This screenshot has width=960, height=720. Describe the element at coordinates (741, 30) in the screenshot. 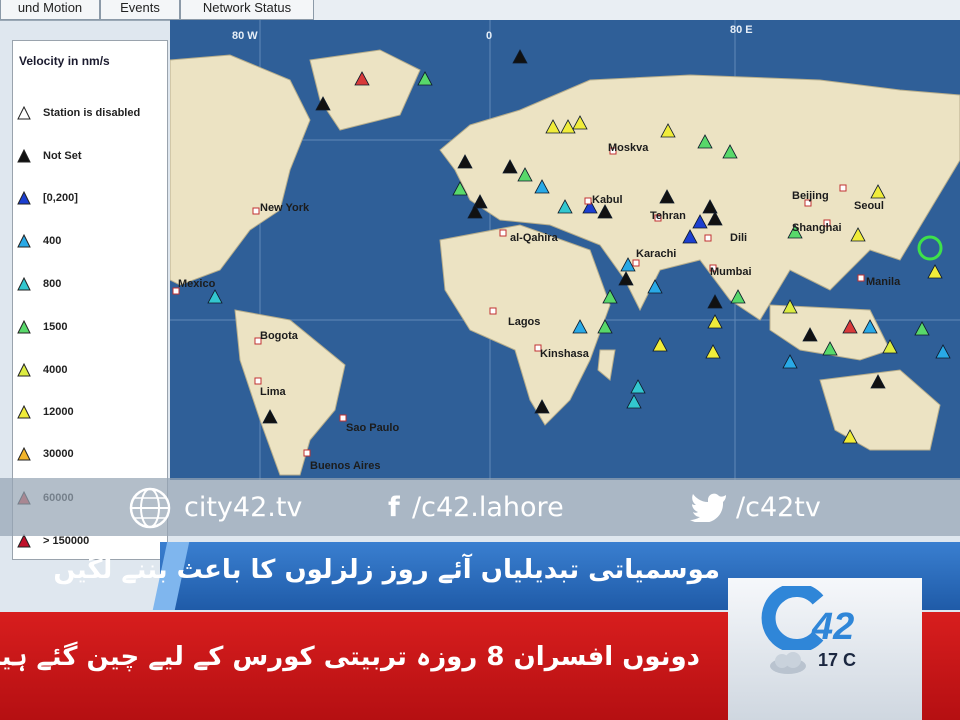

I see `grid-label-east: 80 E` at that location.